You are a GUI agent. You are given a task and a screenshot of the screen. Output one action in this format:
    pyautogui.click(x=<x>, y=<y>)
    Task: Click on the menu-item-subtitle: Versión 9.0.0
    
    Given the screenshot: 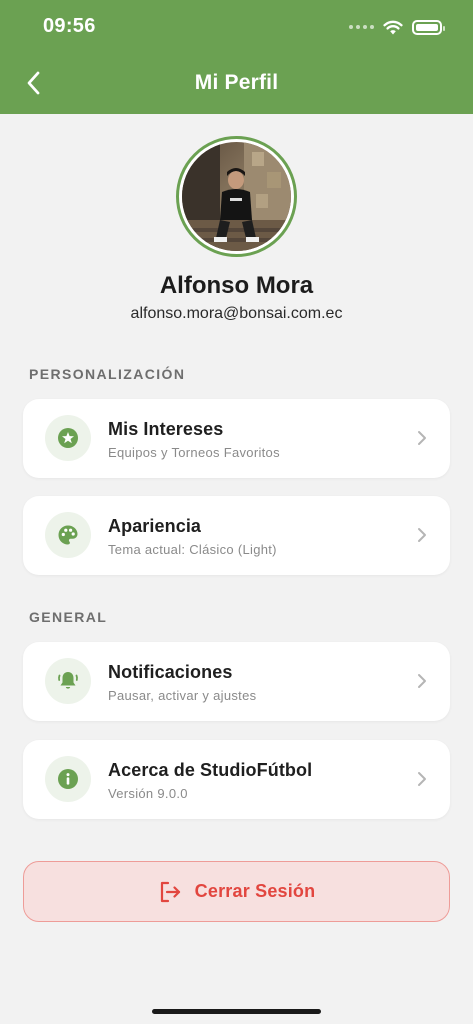 What is the action you would take?
    pyautogui.click(x=148, y=793)
    